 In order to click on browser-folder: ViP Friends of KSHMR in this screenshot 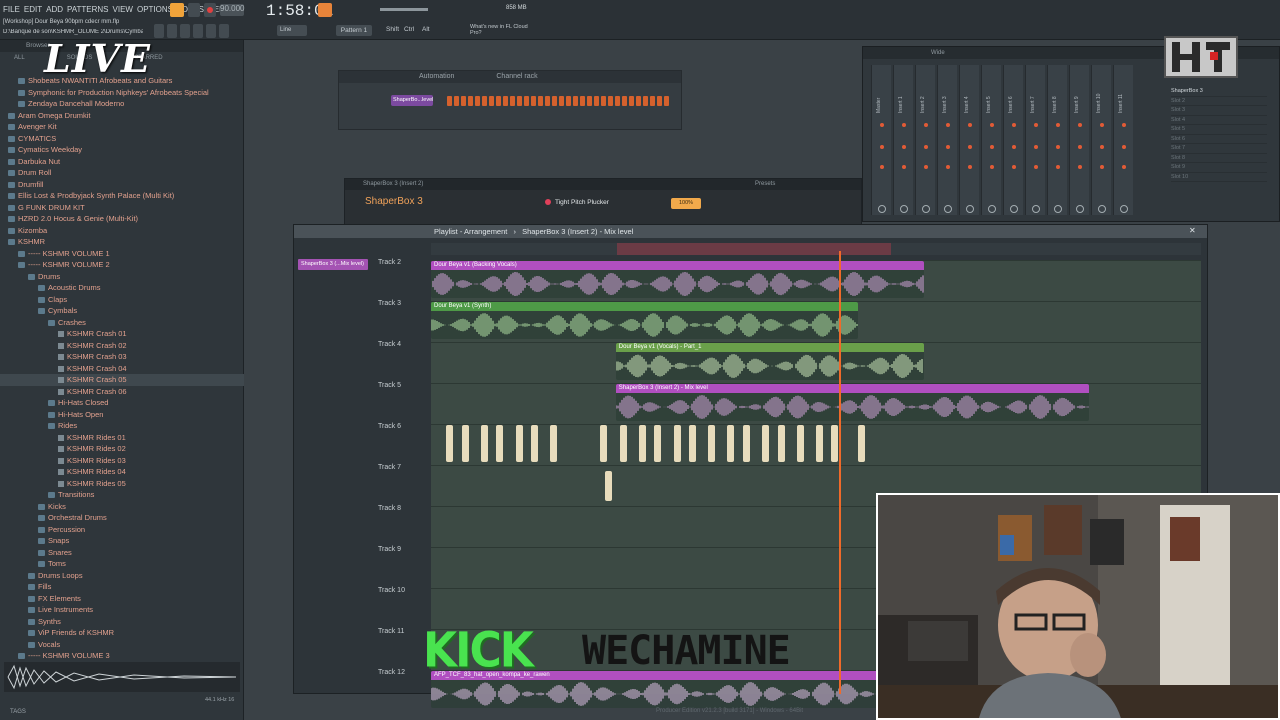, I will do `click(122, 633)`.